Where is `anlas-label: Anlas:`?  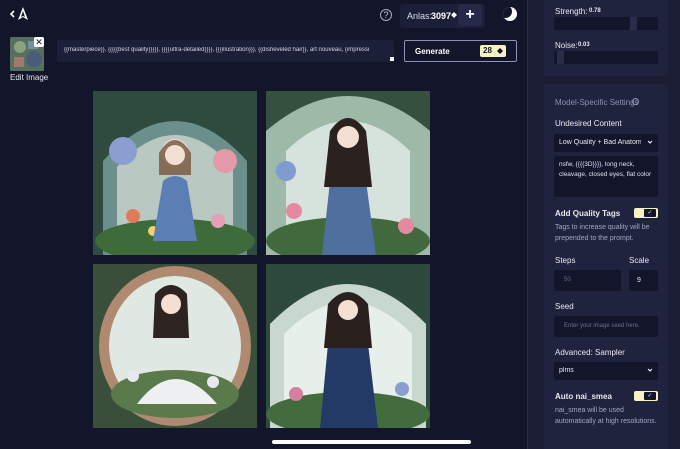
anlas-label: Anlas: is located at coordinates (420, 16).